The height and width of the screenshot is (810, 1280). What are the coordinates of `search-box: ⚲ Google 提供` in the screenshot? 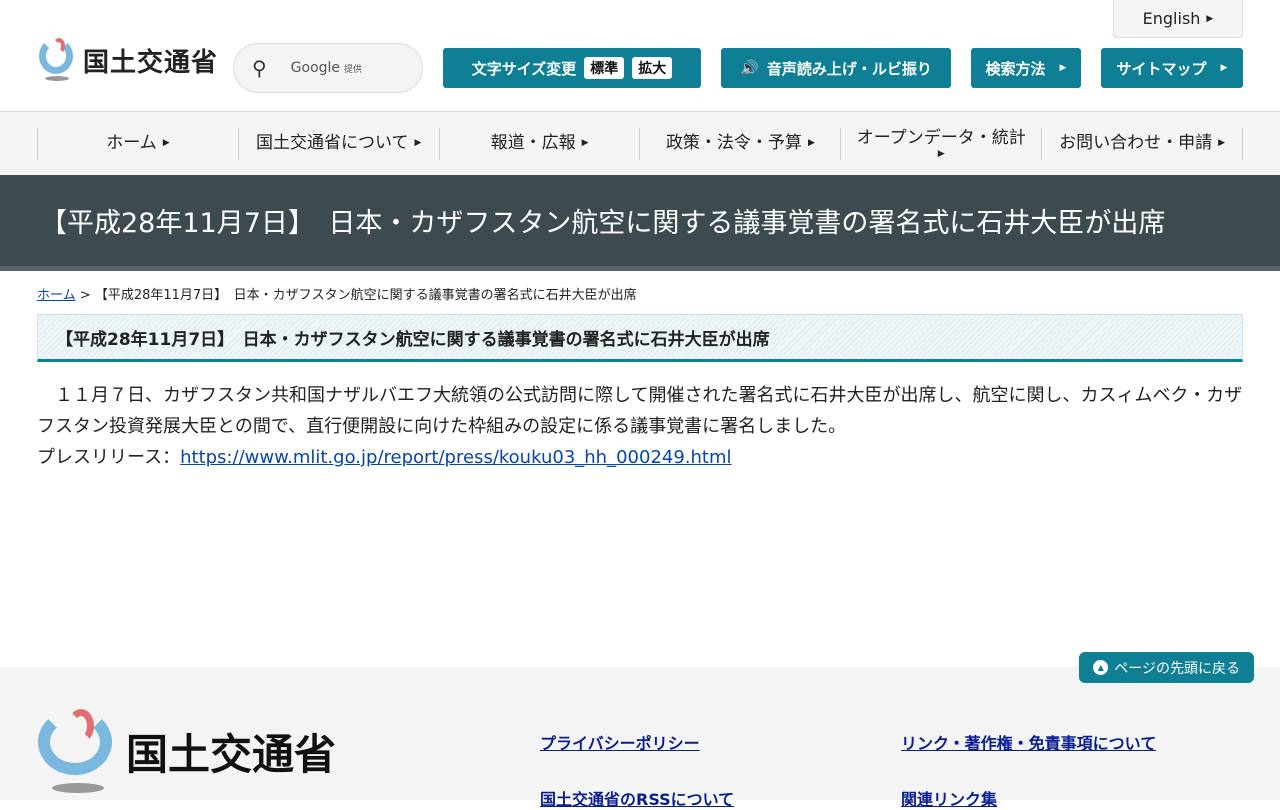 It's located at (328, 68).